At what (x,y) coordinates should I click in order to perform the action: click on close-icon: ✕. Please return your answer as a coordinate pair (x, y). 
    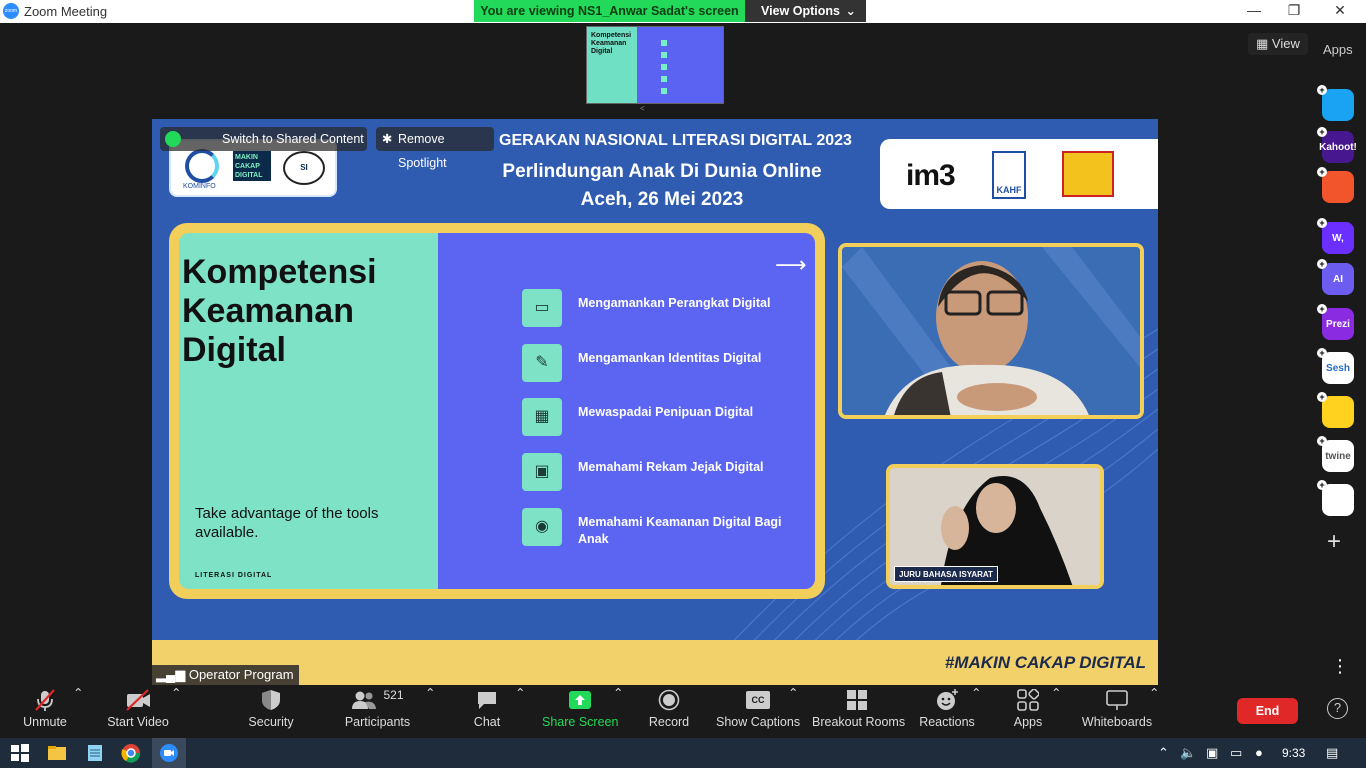
    Looking at the image, I should click on (1340, 10).